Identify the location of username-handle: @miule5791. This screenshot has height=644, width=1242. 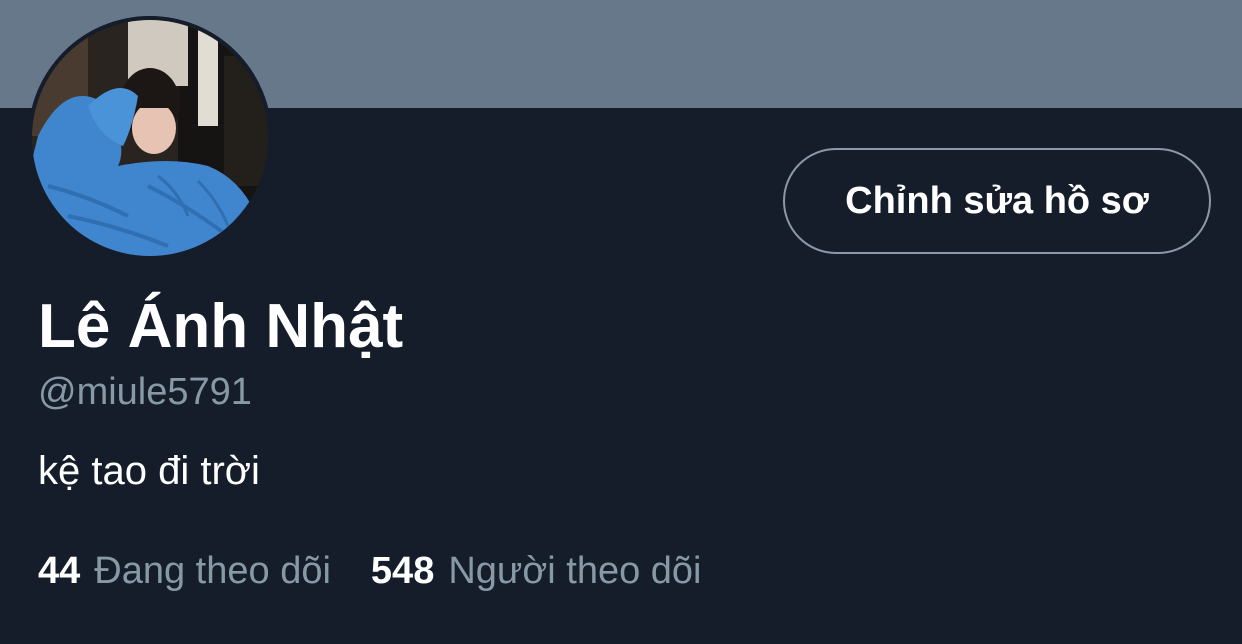
(145, 392).